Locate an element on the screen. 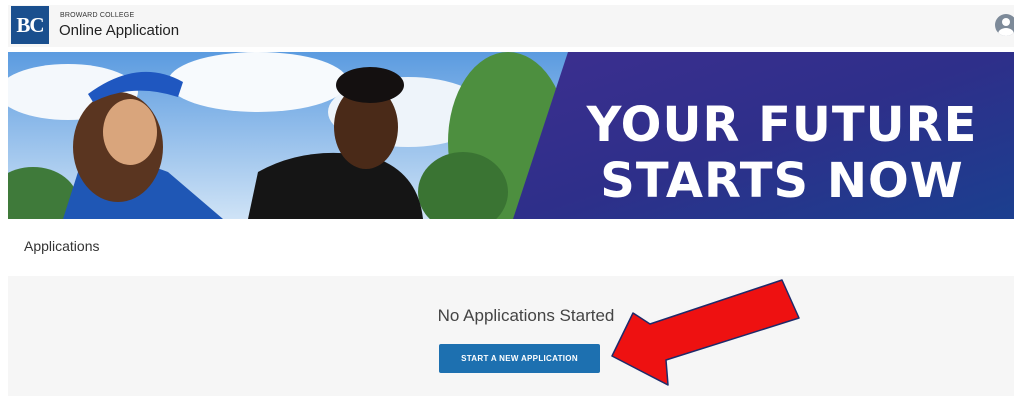 This screenshot has width=1014, height=396. applications-heading: Applications is located at coordinates (62, 246).